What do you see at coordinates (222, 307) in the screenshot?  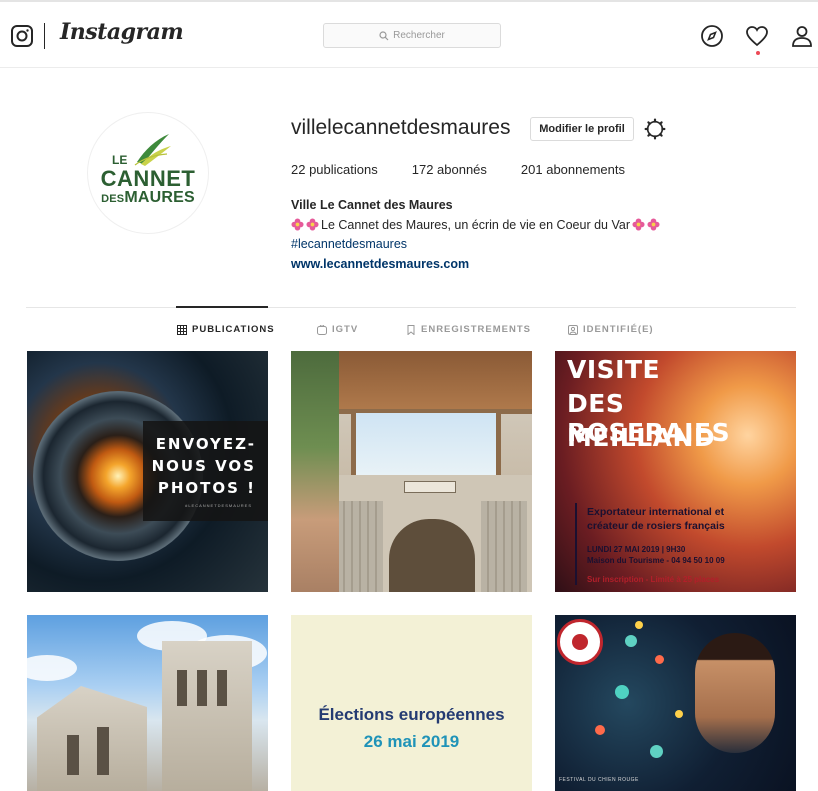 I see `active-tab-indicator` at bounding box center [222, 307].